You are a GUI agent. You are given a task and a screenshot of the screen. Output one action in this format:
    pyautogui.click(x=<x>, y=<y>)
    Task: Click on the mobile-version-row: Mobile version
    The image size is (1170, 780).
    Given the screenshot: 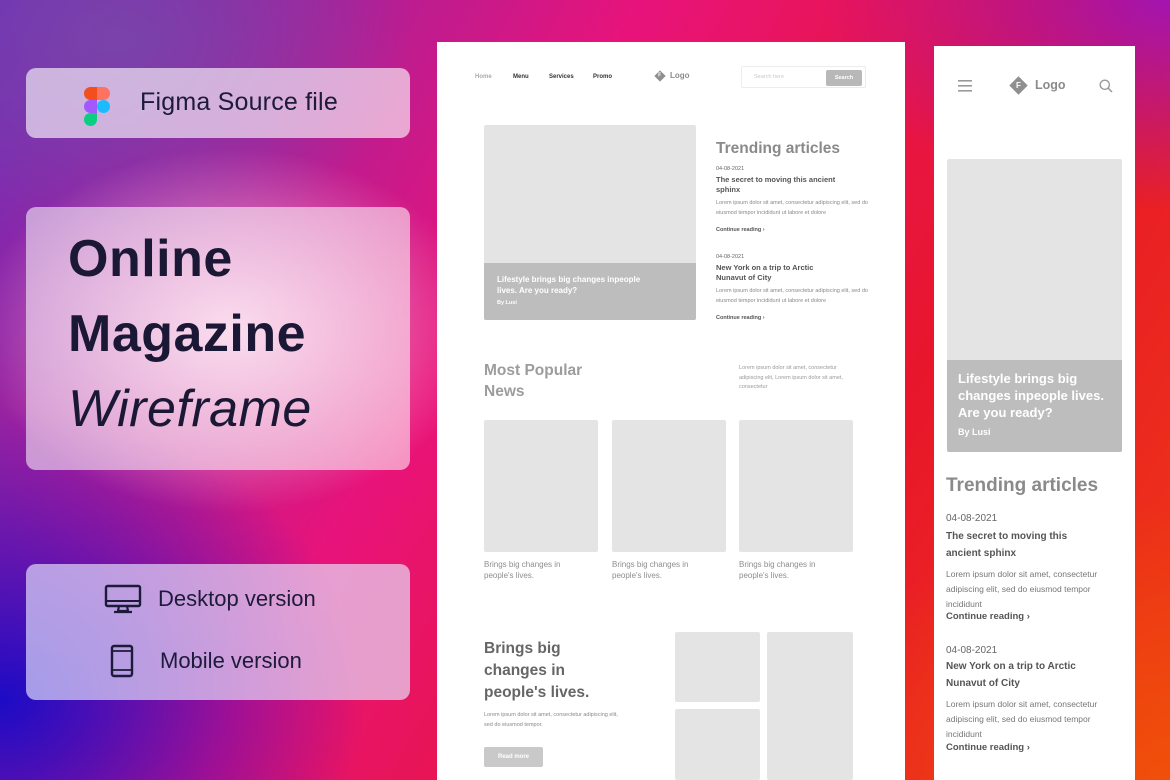 What is the action you would take?
    pyautogui.click(x=203, y=661)
    